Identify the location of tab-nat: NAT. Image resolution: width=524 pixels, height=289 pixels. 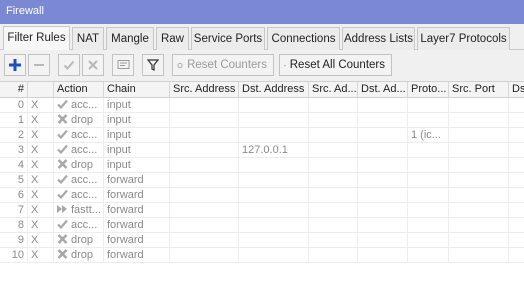
(88, 38).